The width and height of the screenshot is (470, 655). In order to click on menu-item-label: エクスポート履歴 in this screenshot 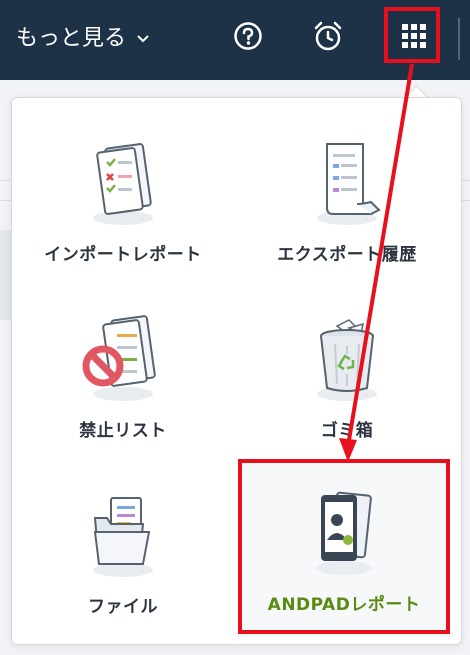, I will do `click(347, 255)`.